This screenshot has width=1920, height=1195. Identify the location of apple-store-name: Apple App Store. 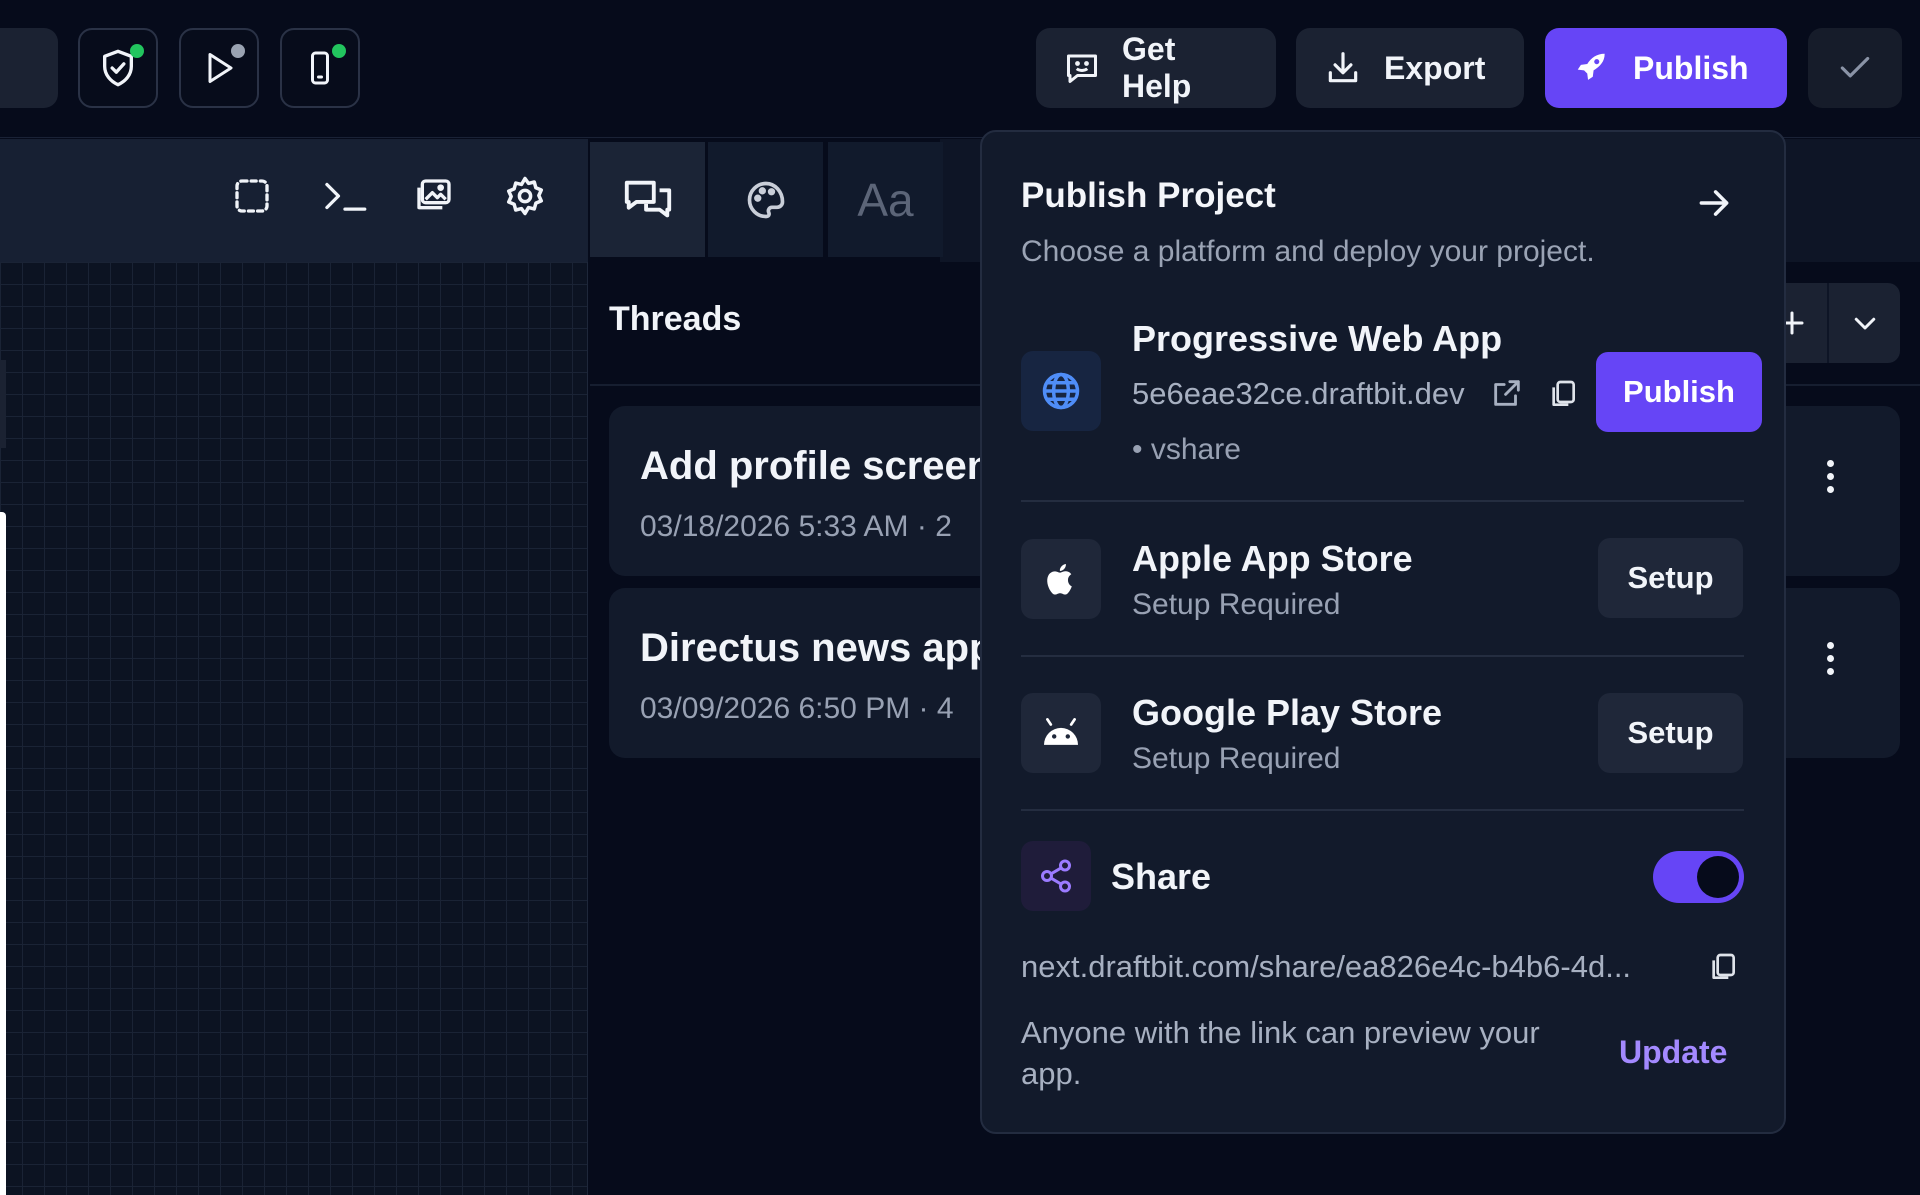
(1272, 558).